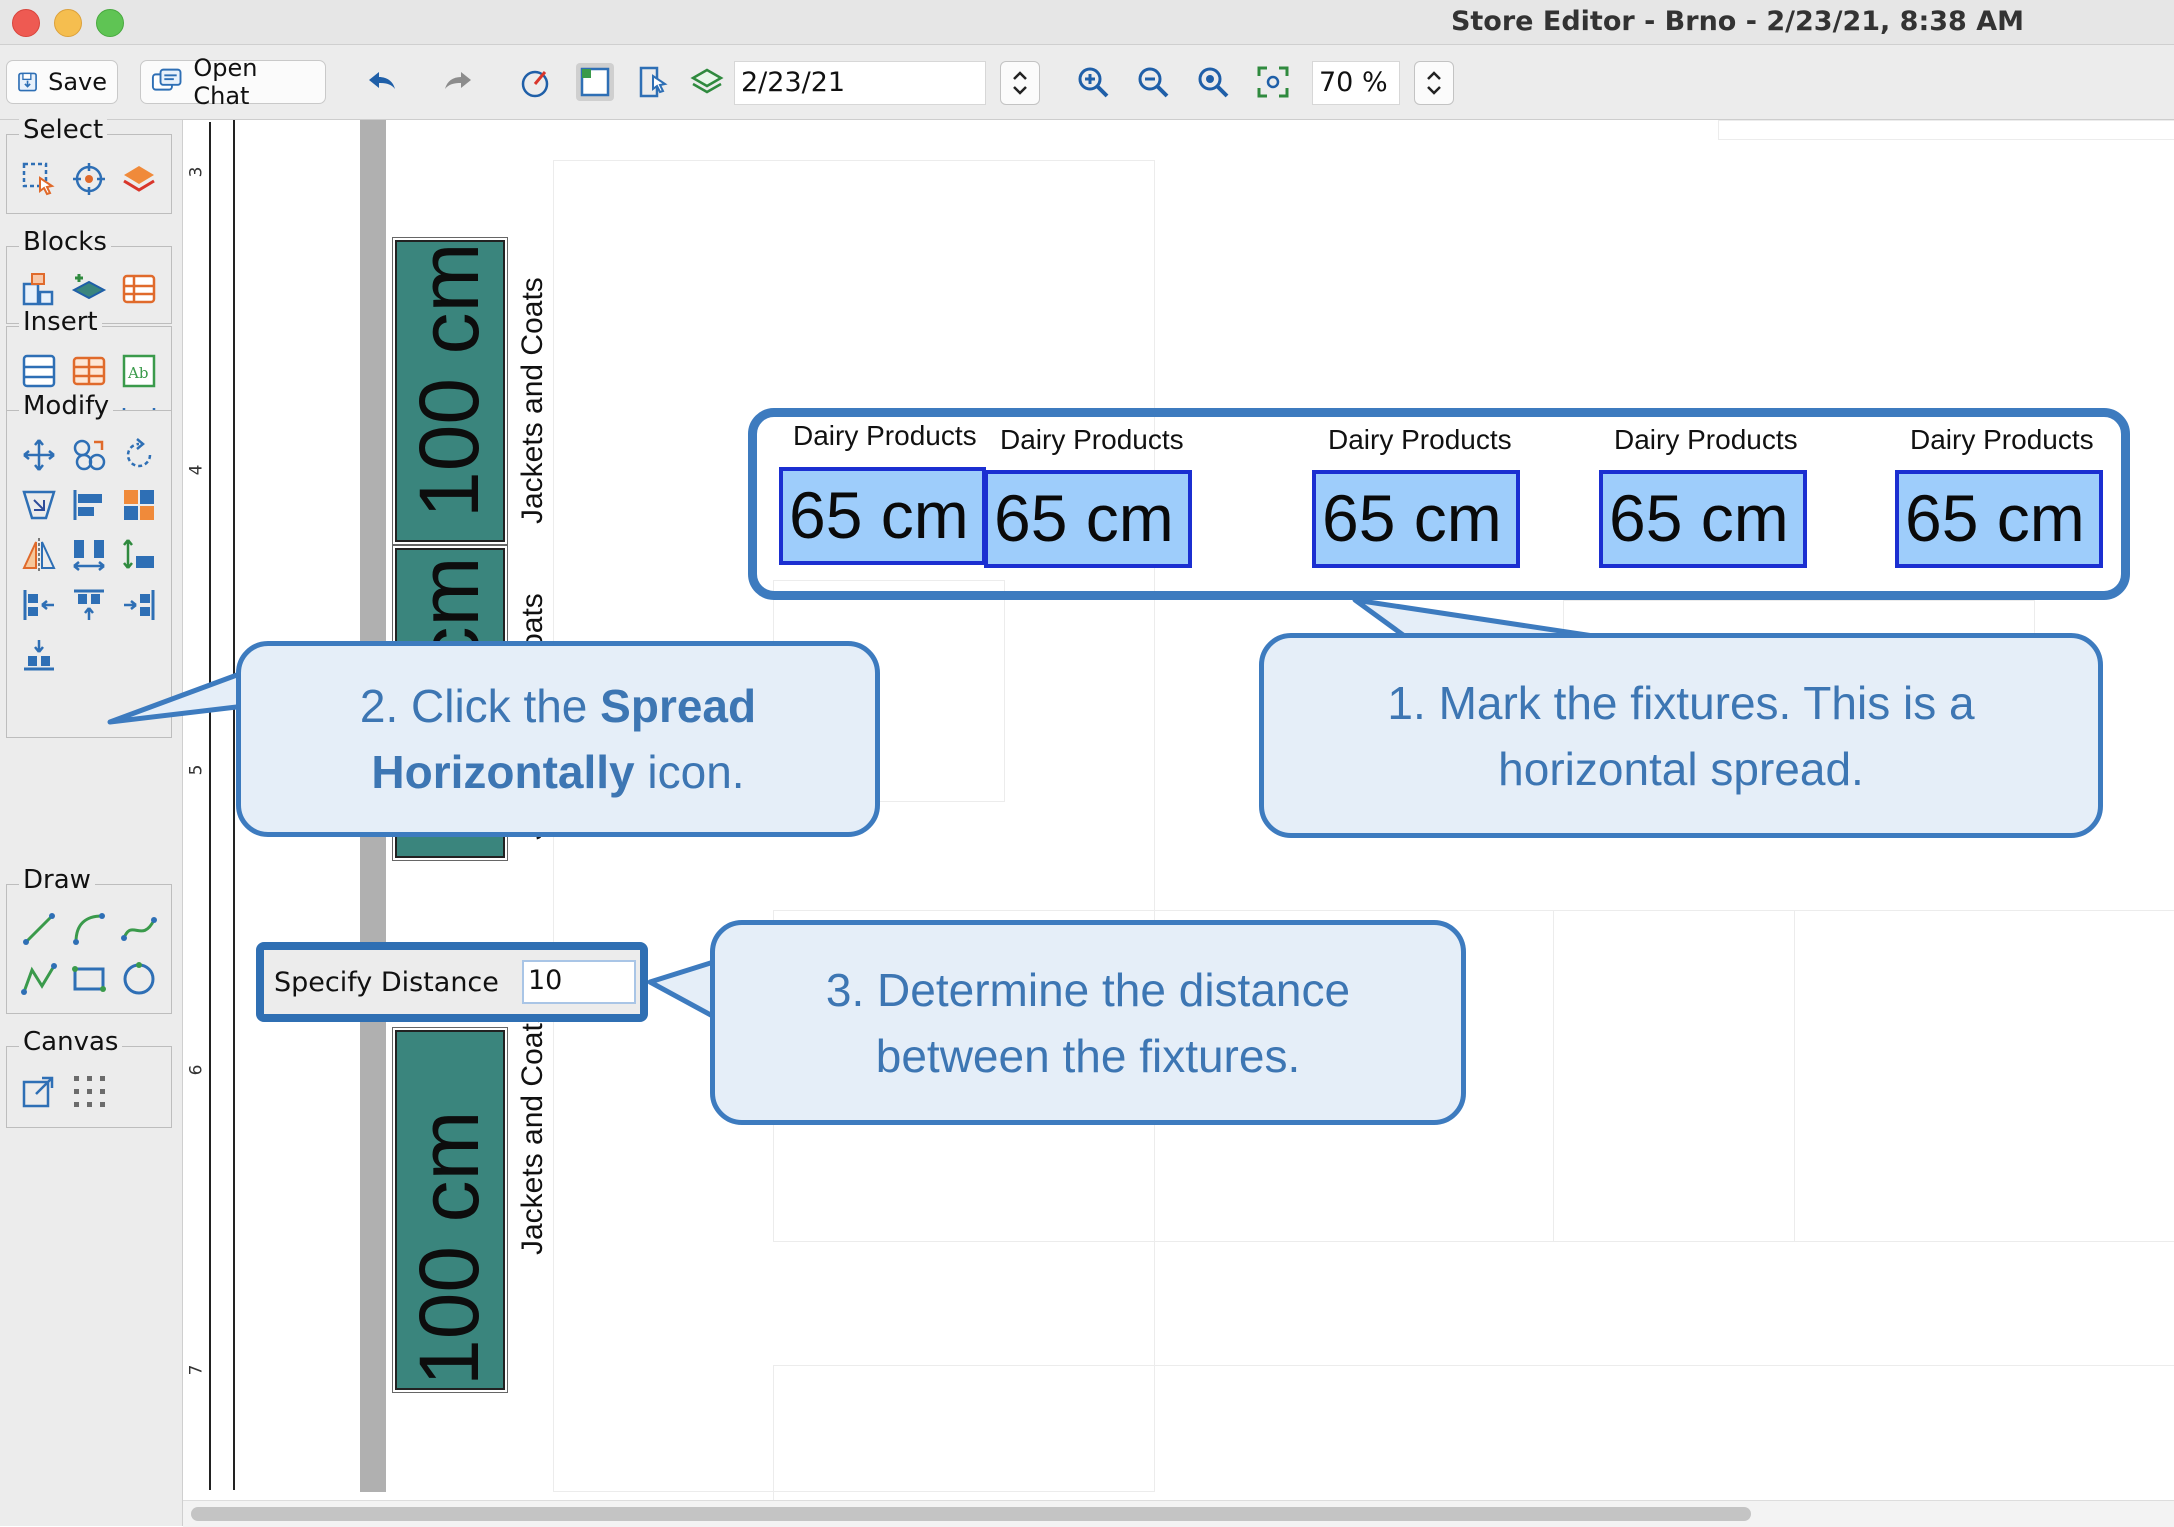 The image size is (2174, 1527). I want to click on zoom-out-button, so click(1153, 82).